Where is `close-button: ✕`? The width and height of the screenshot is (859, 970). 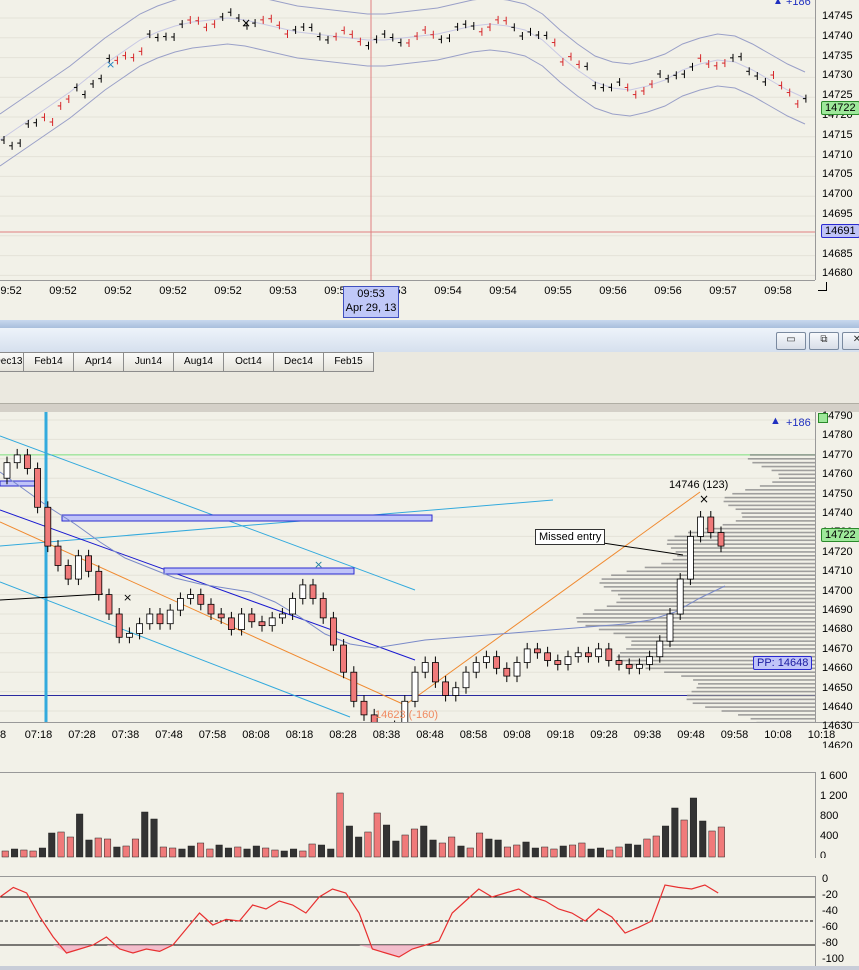
close-button: ✕ is located at coordinates (850, 341).